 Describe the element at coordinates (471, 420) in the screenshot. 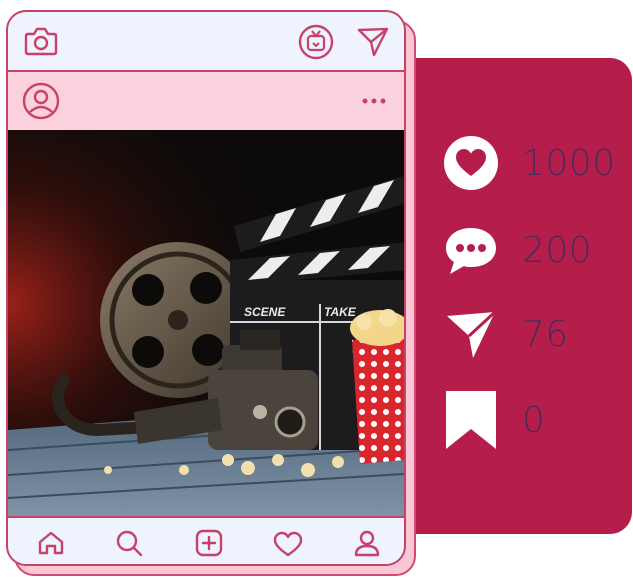

I see `bookmark-icon` at that location.